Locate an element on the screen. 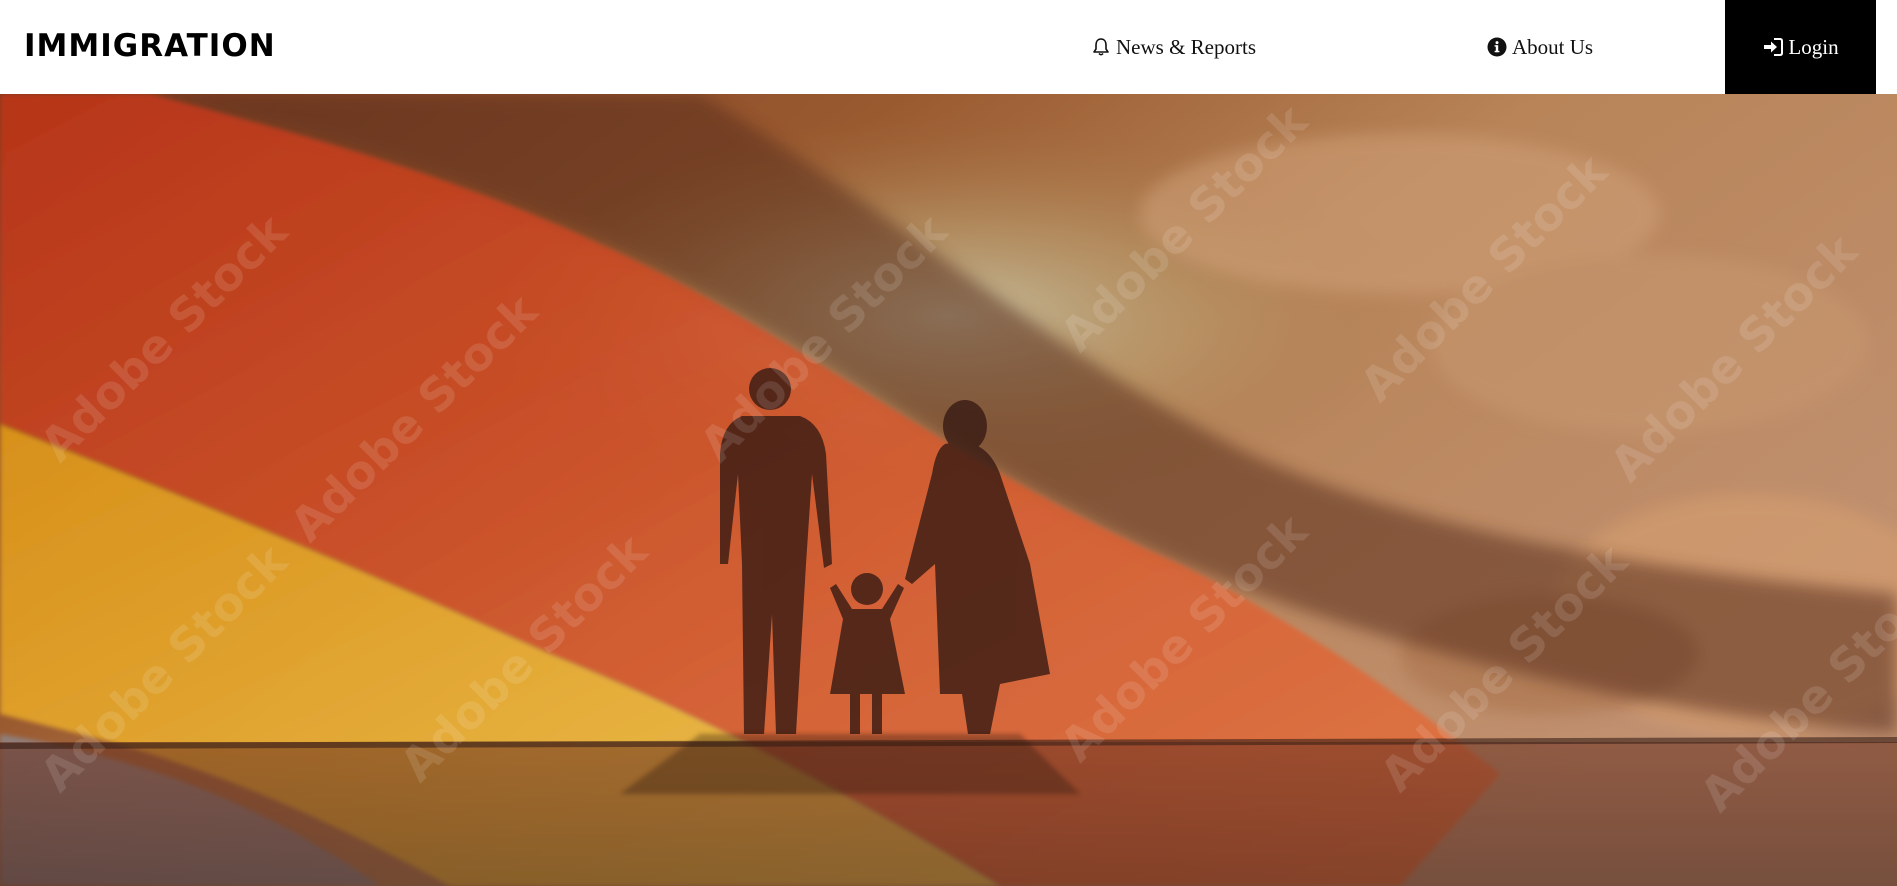 Image resolution: width=1897 pixels, height=886 pixels. brand-logo: IMMIGRATION is located at coordinates (150, 46).